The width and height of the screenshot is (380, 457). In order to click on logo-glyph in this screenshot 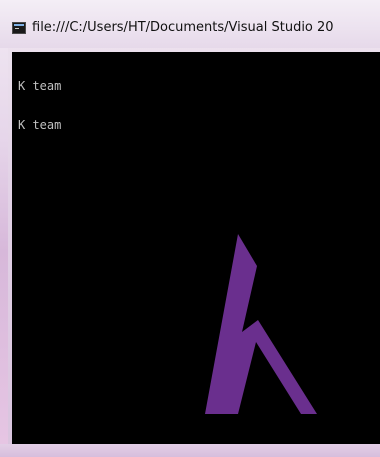, I will do `click(261, 324)`.